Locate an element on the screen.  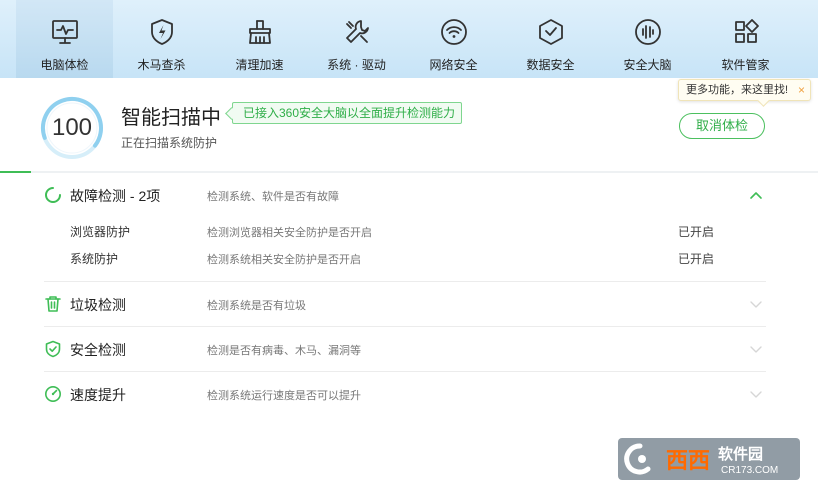
watermark-domain: CR173.COM is located at coordinates (749, 470).